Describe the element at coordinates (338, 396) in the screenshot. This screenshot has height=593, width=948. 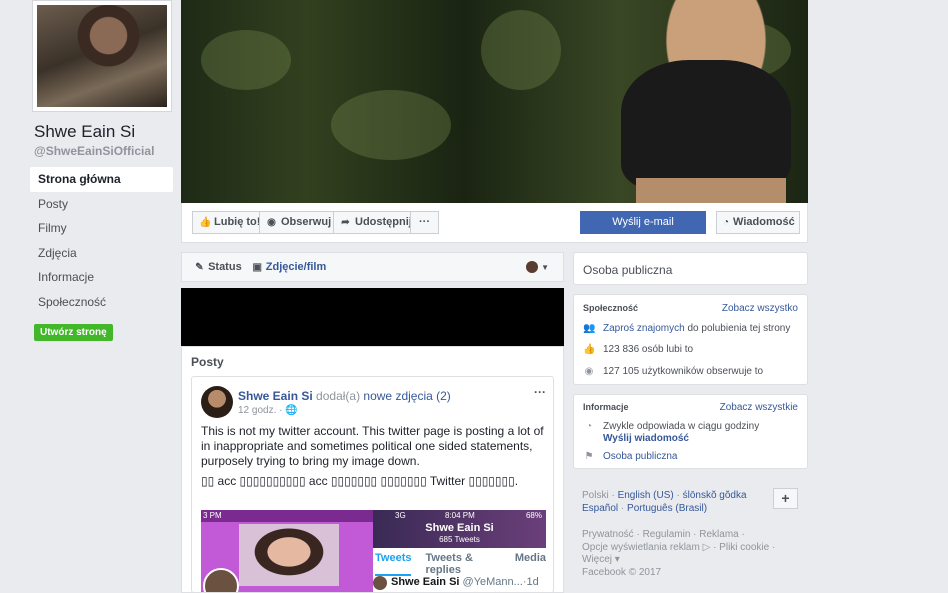
I see `post-action-text: dodał(a)` at that location.